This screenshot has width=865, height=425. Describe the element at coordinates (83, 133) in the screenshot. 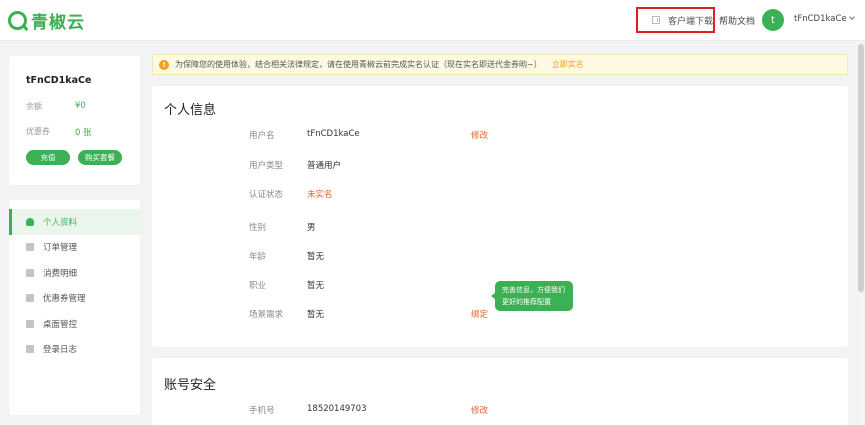

I see `coupon-value: 0 张` at that location.